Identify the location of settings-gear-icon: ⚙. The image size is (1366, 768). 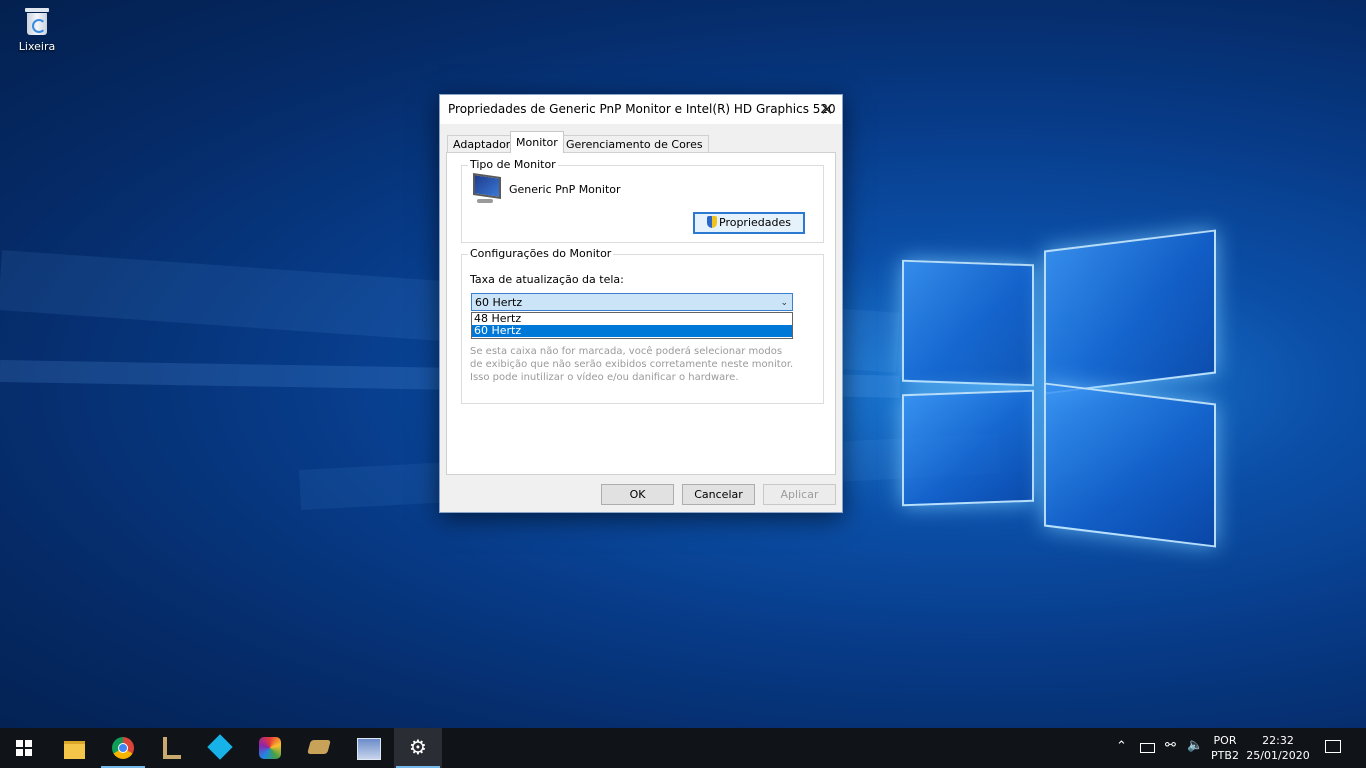
(418, 747).